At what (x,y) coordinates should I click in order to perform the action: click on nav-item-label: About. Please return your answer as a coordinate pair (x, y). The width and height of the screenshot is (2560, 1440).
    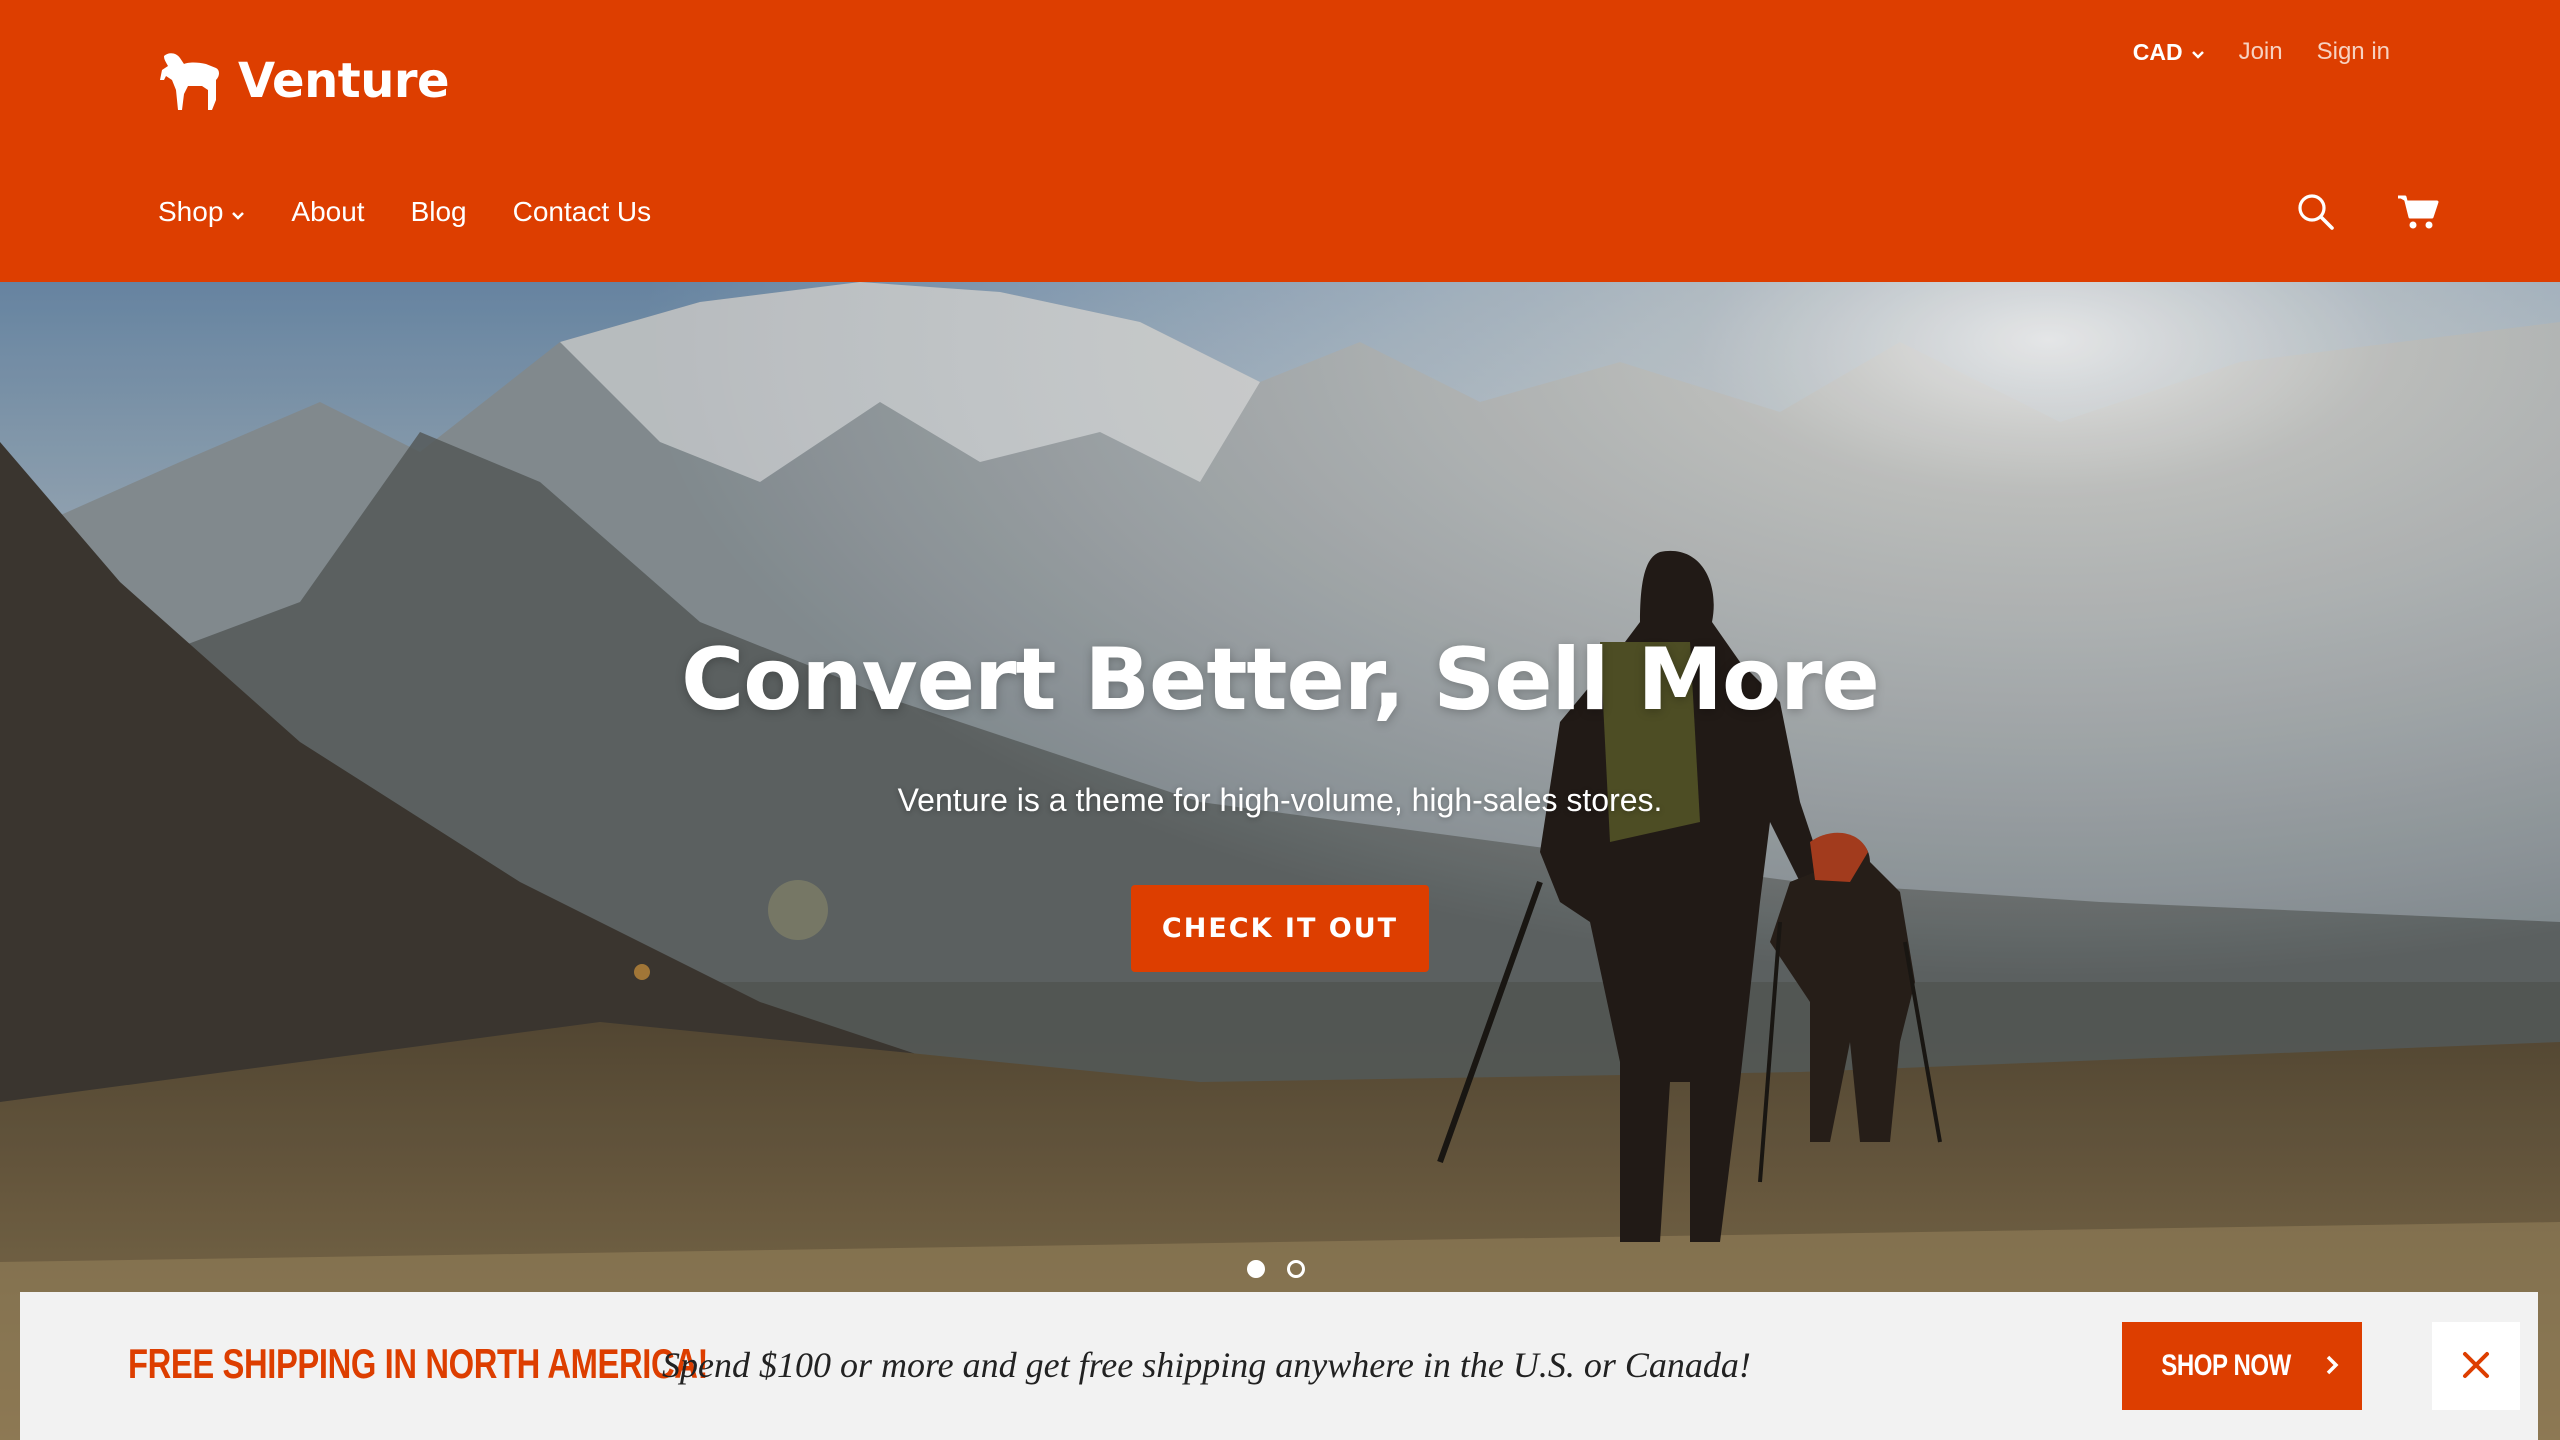
    Looking at the image, I should click on (328, 211).